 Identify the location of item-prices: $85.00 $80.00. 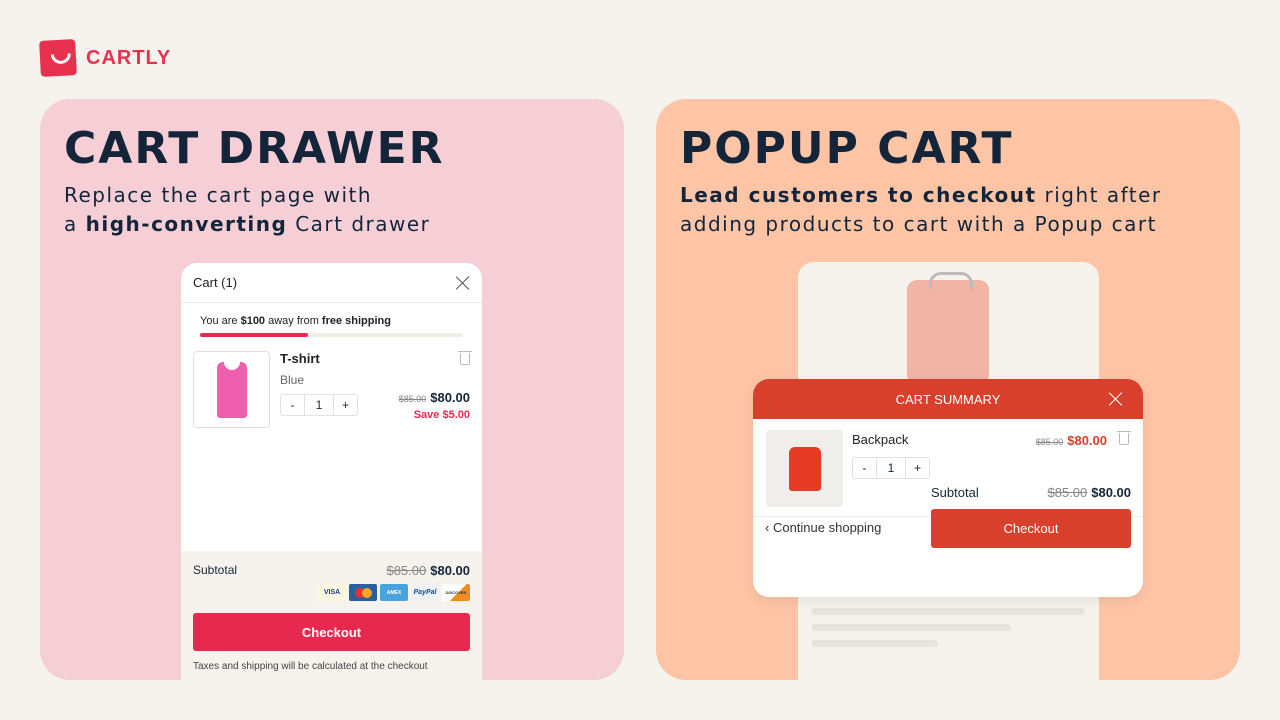
(1071, 441).